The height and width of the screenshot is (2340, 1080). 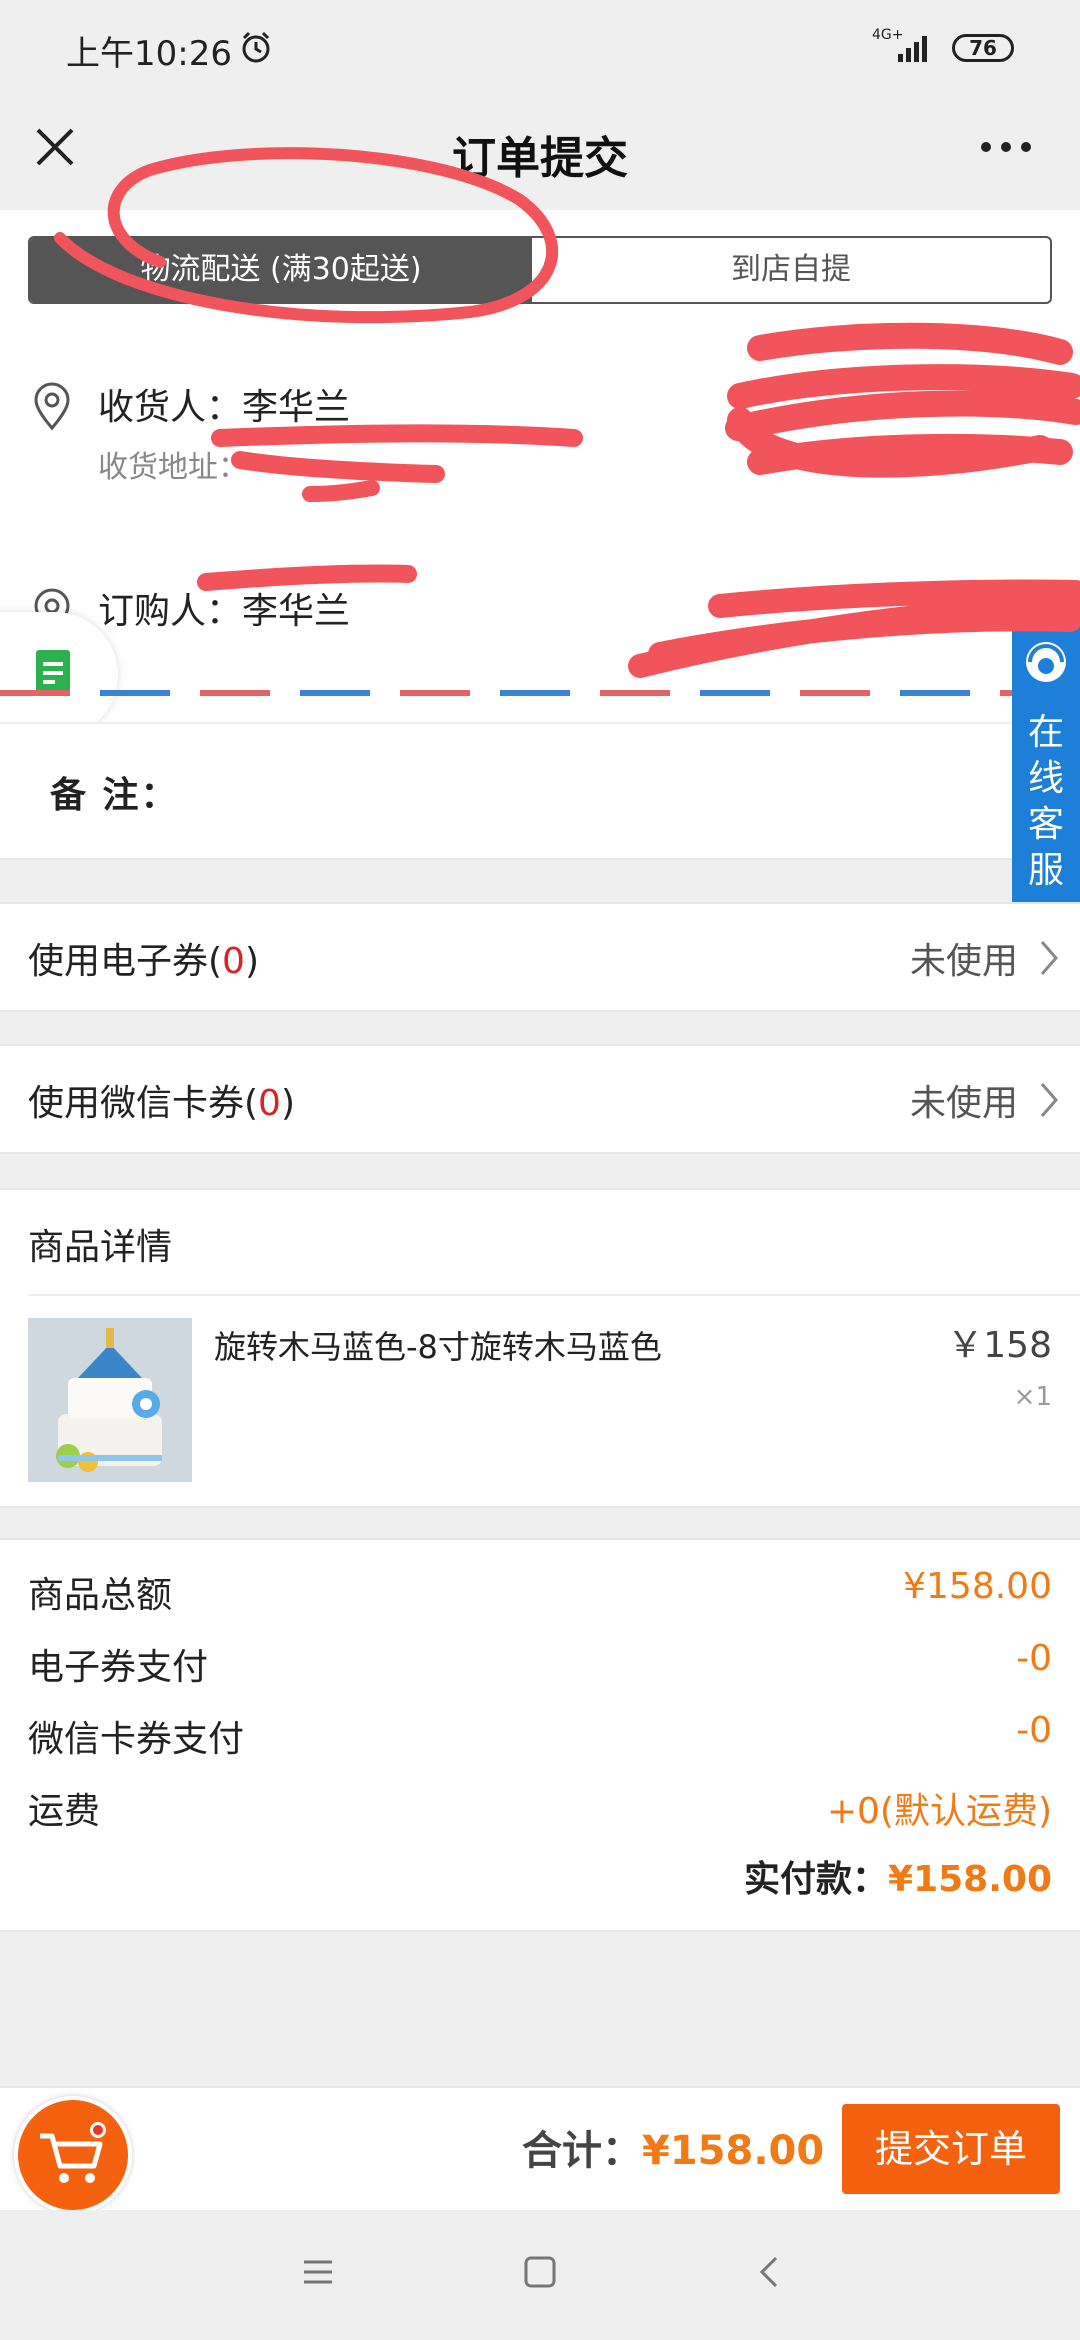 I want to click on product-quantity: ×1, so click(x=1032, y=1397).